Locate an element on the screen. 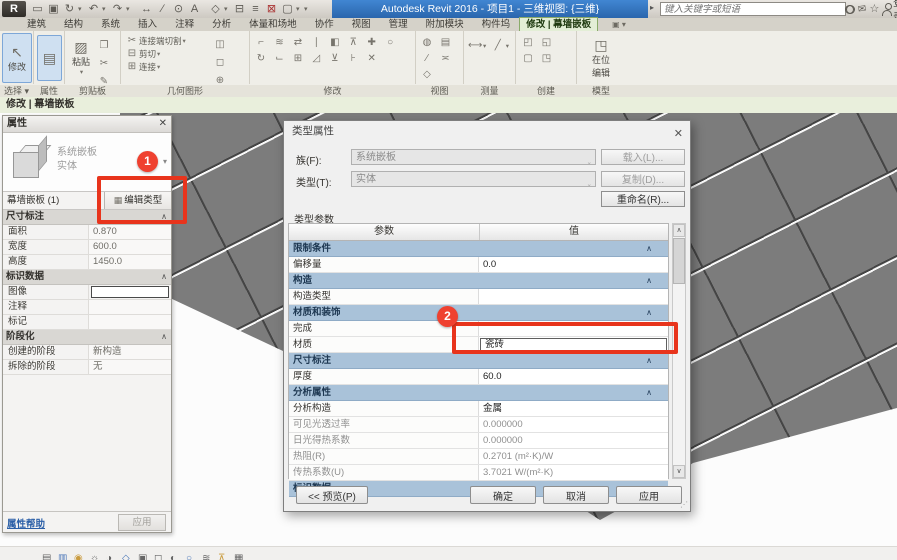 The width and height of the screenshot is (897, 560). property-row: 标记 is located at coordinates (87, 322).